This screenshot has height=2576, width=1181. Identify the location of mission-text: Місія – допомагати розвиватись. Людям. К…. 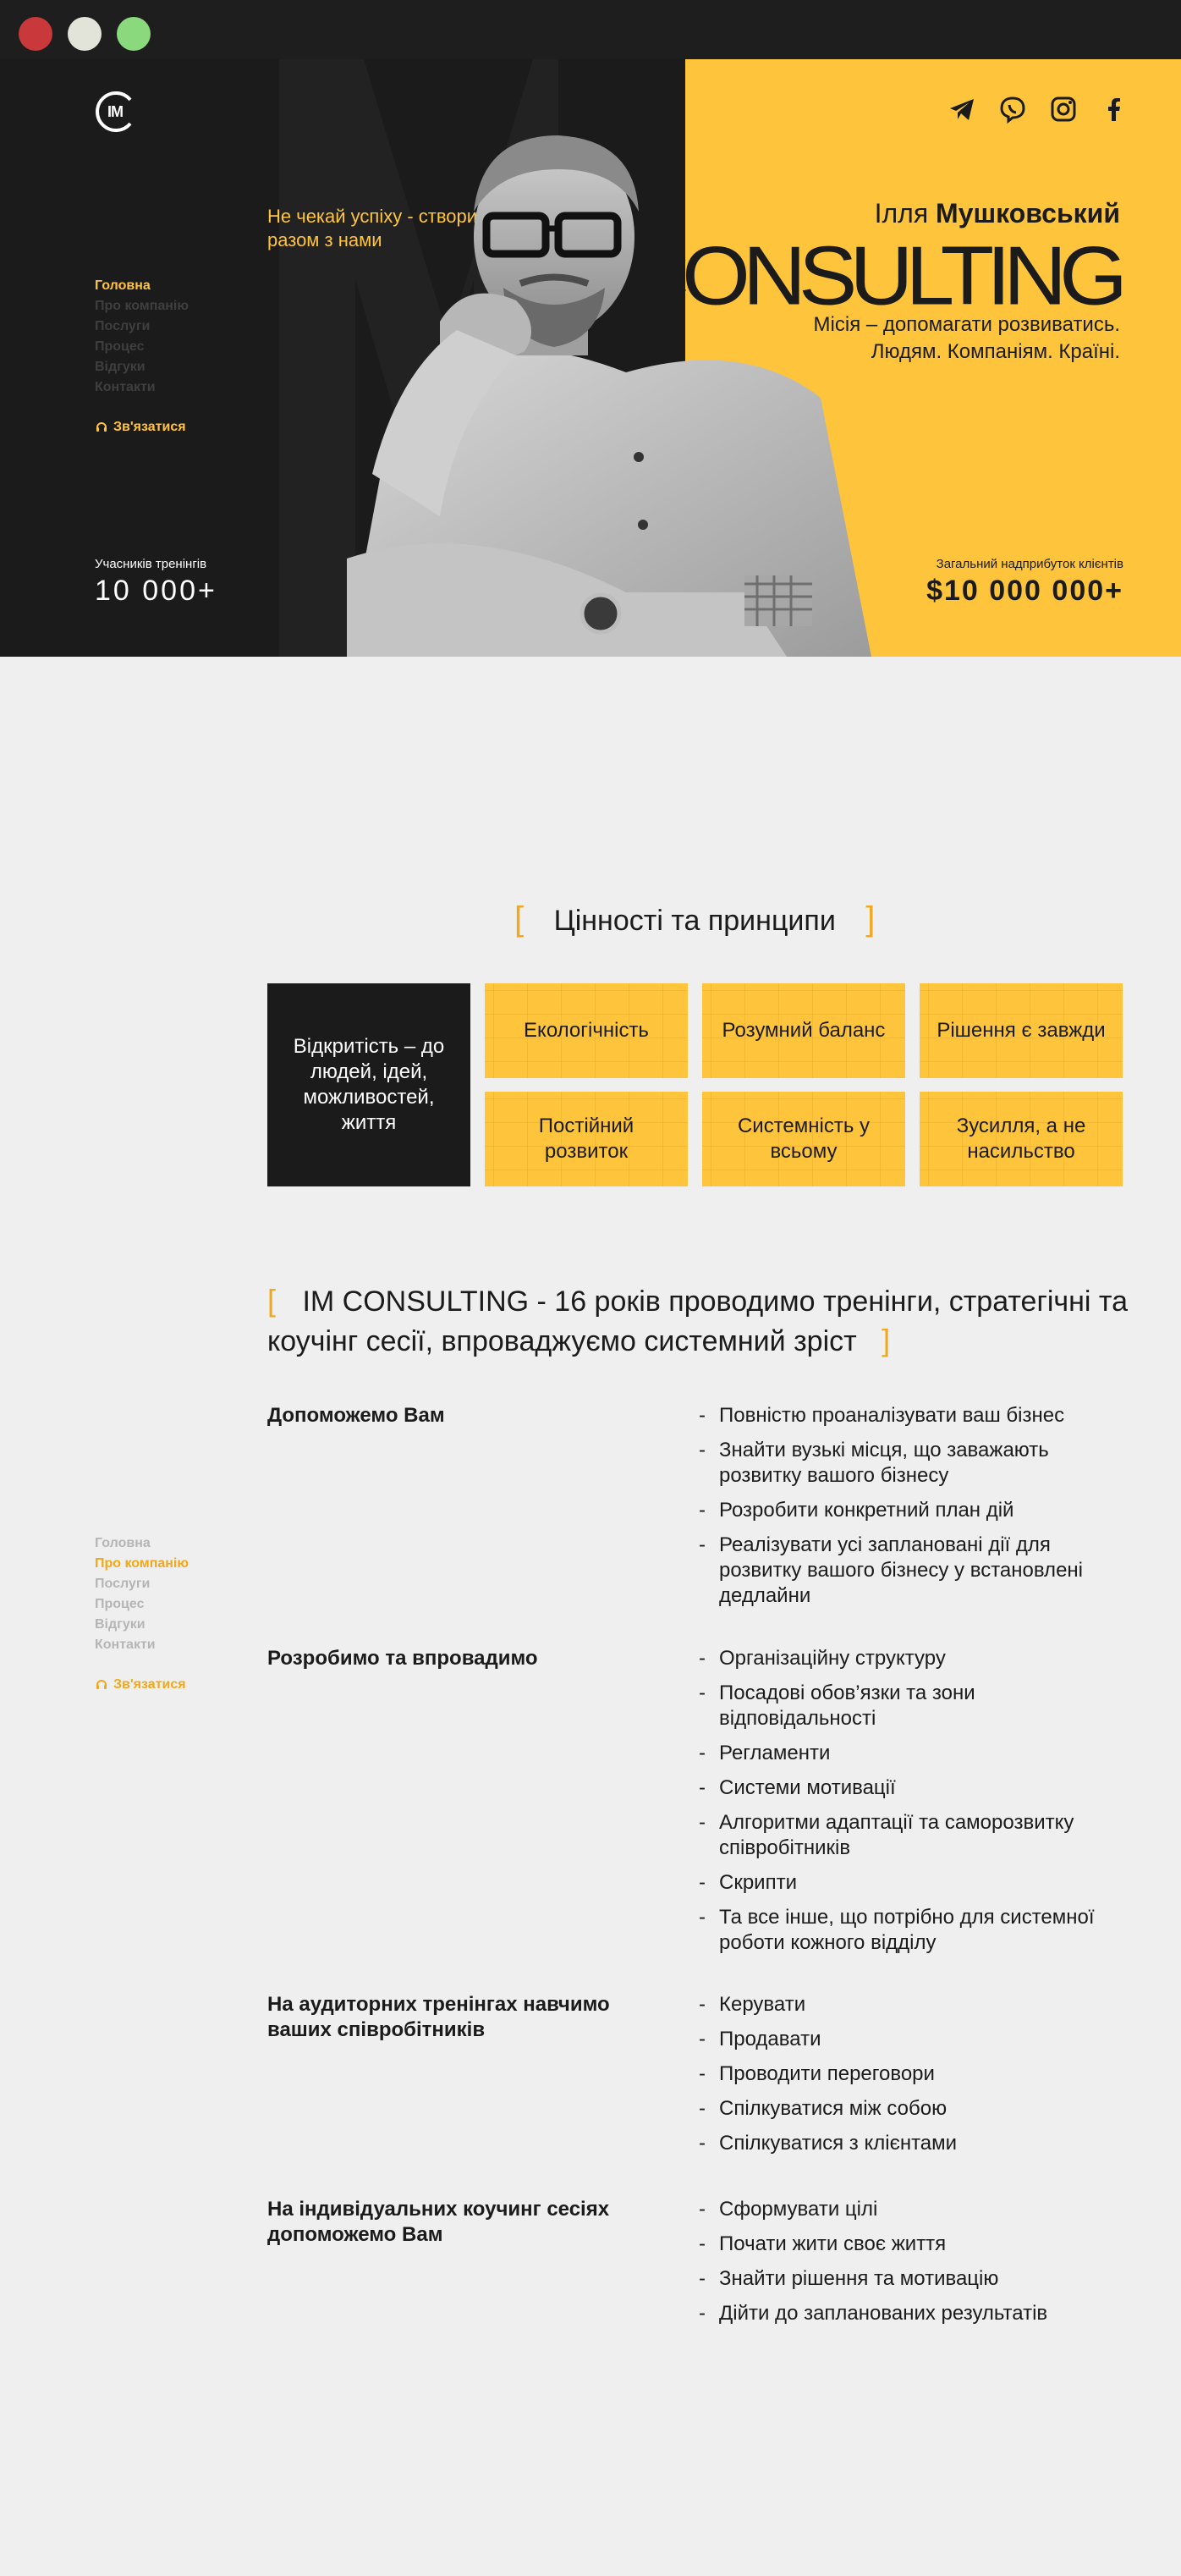
(967, 338).